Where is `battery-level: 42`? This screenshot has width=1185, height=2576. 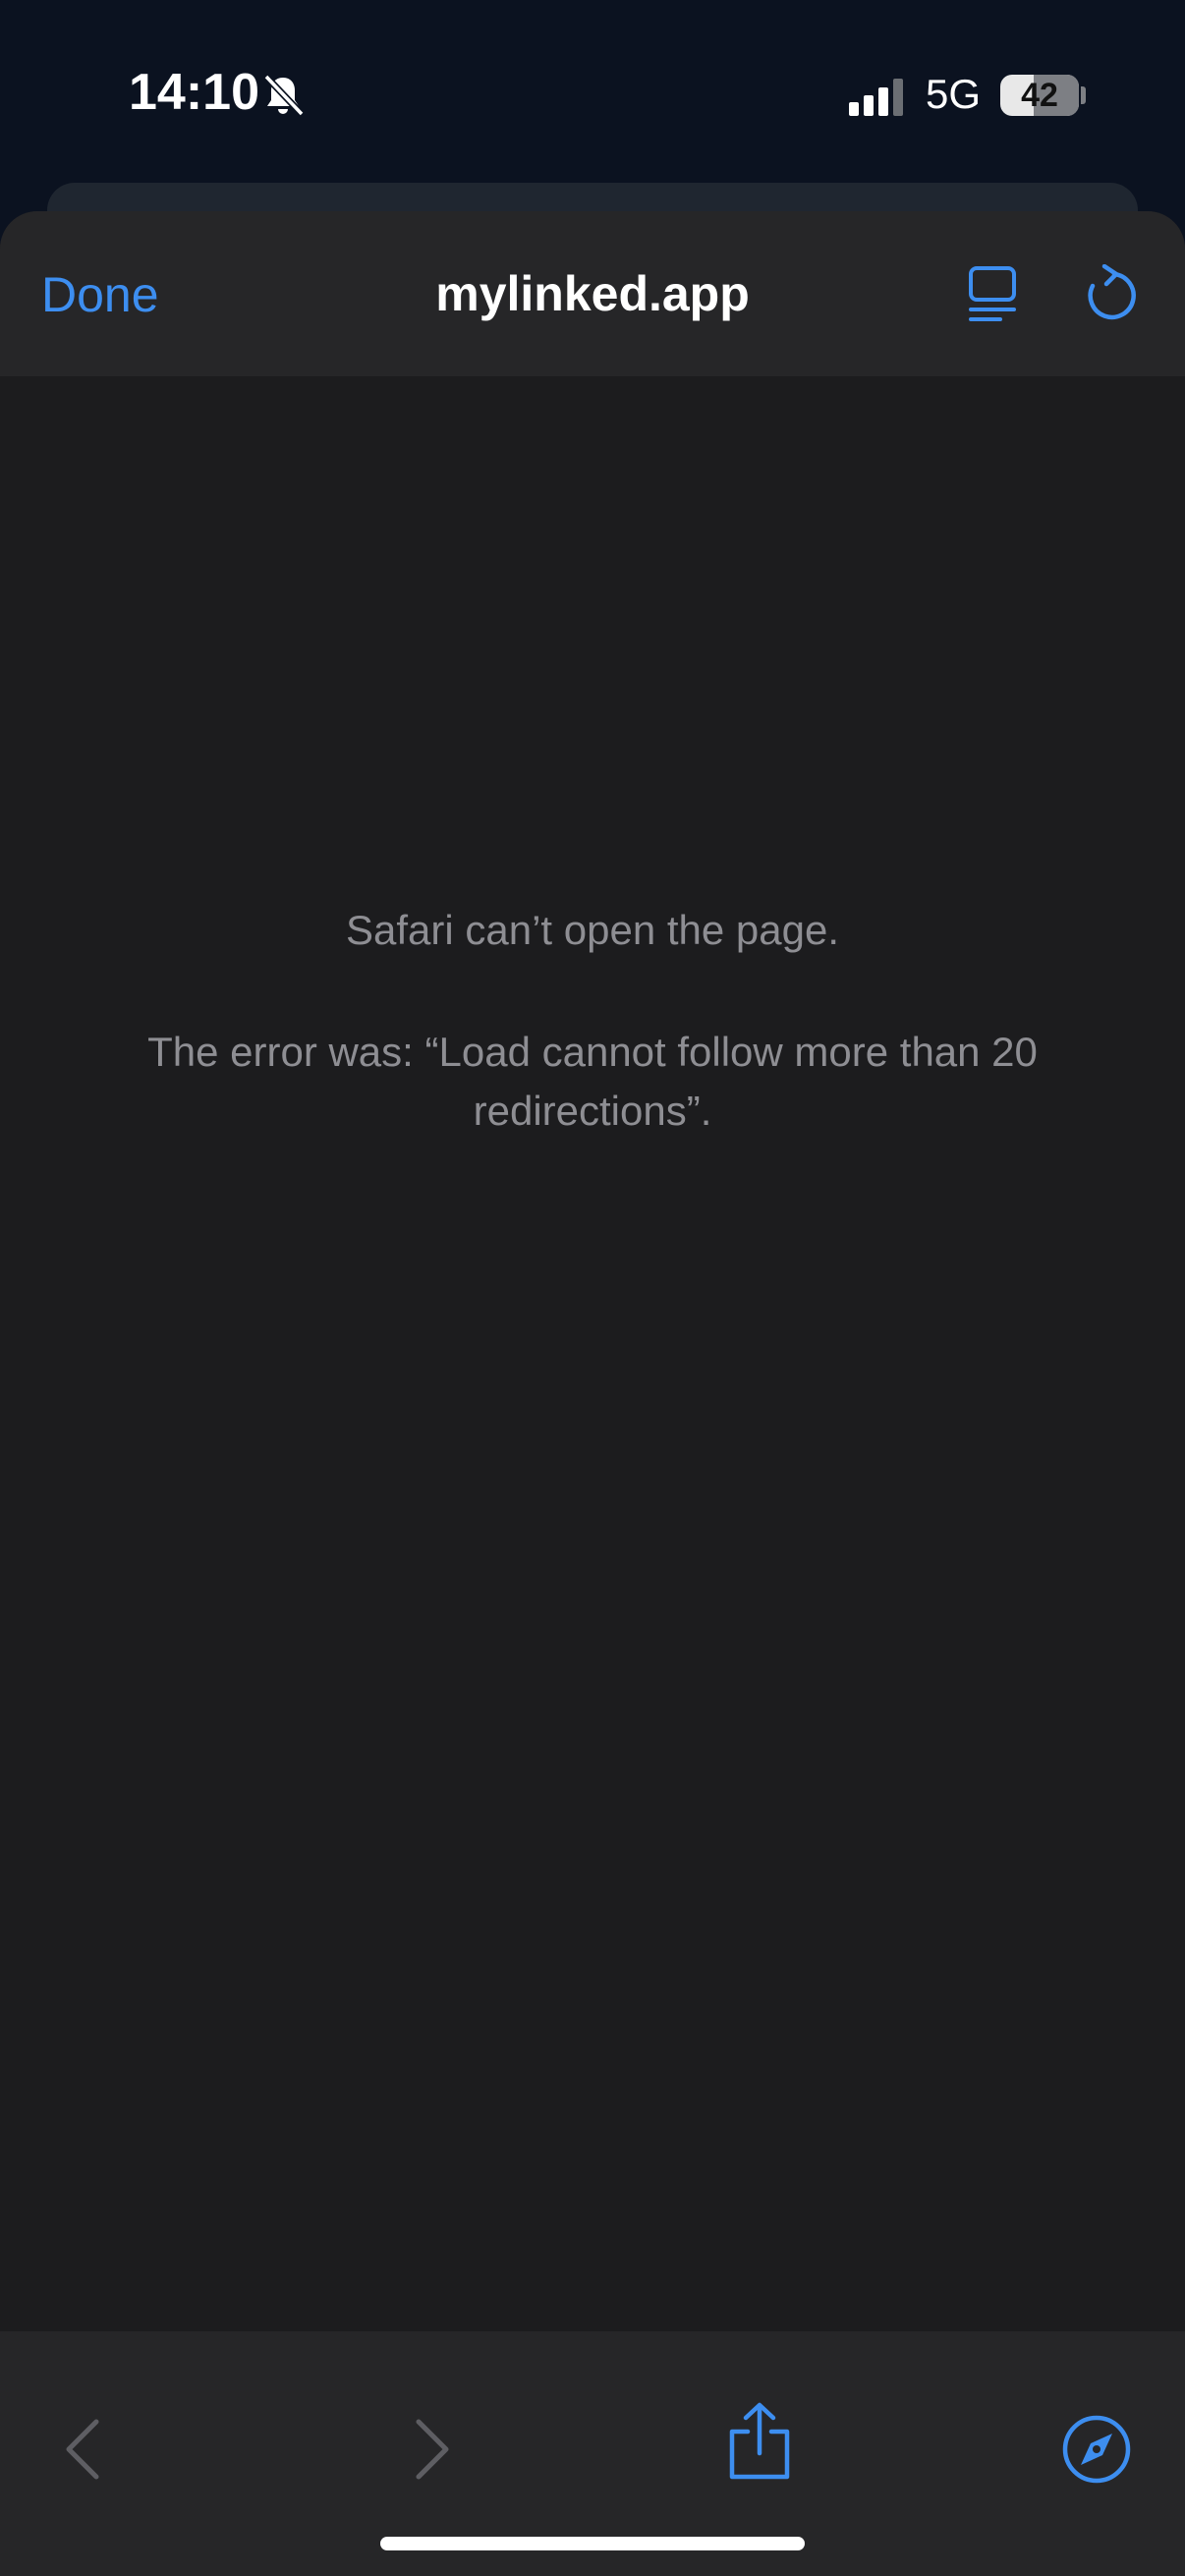
battery-level: 42 is located at coordinates (1040, 95).